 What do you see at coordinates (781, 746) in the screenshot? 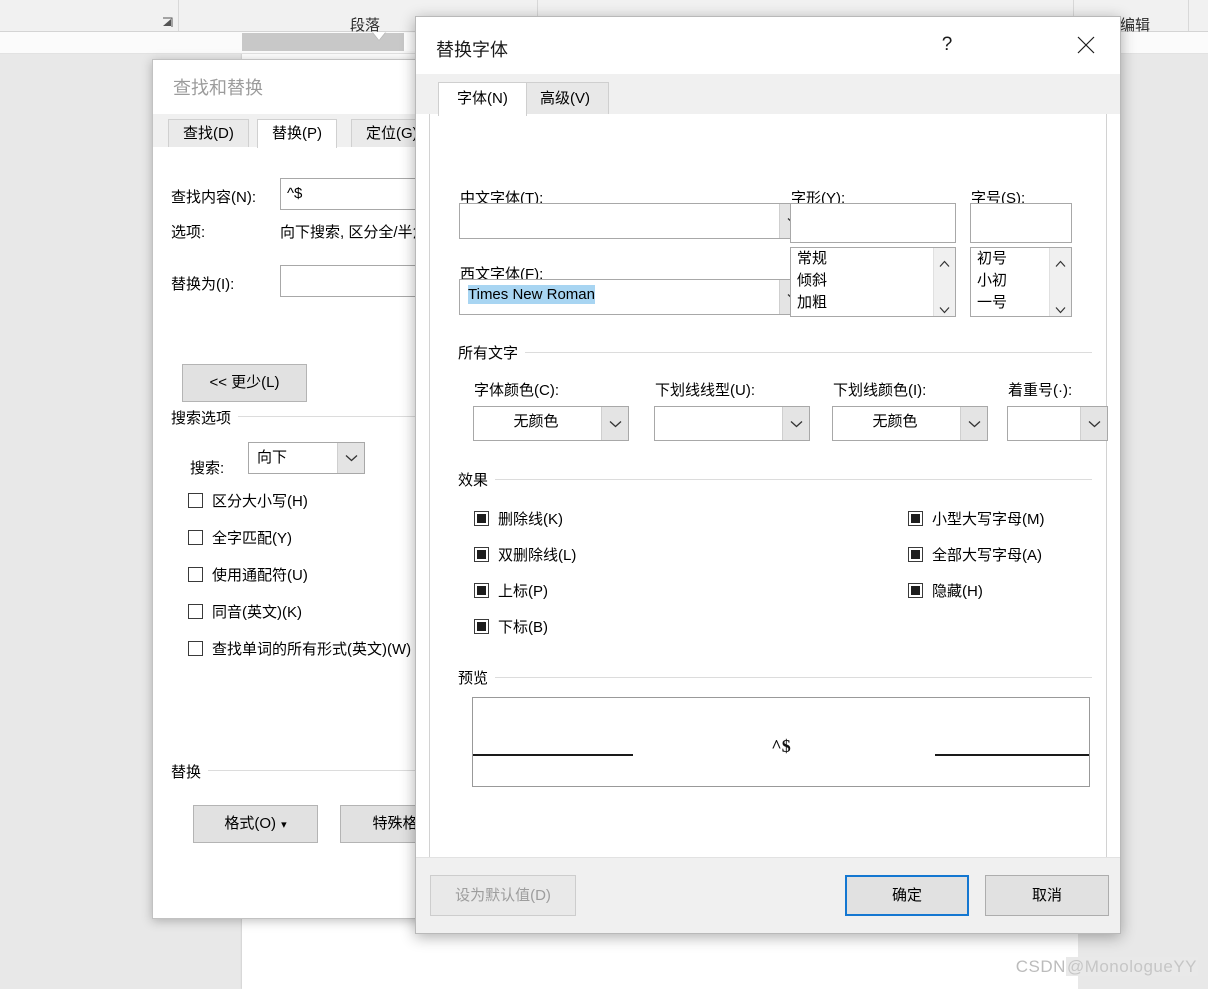
I see `font-preview-sample-text: ^$` at bounding box center [781, 746].